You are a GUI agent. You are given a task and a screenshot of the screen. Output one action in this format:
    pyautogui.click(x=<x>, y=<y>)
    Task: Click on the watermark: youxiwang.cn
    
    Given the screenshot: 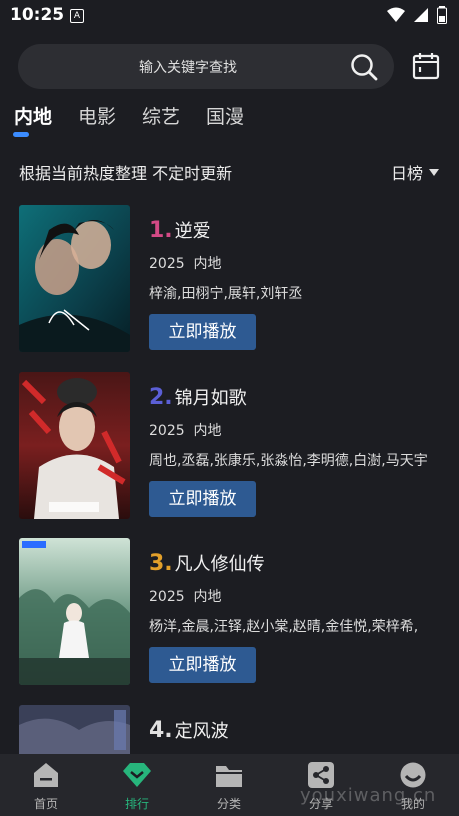 What is the action you would take?
    pyautogui.click(x=368, y=795)
    